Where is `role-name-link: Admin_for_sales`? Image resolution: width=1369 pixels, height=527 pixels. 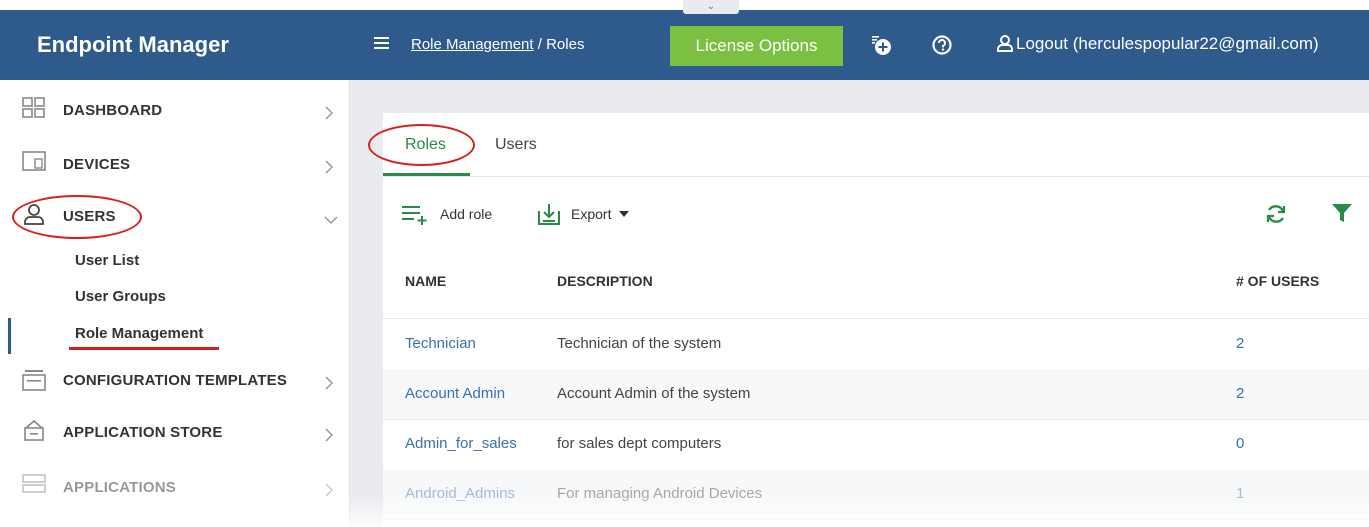
role-name-link: Admin_for_sales is located at coordinates (461, 443).